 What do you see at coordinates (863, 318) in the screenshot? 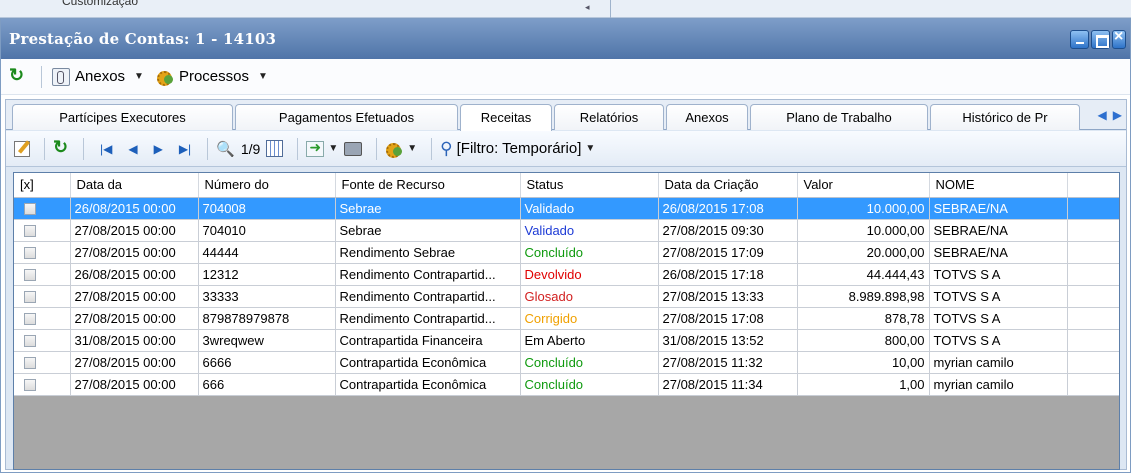
I see `cell-valor: 878,78` at bounding box center [863, 318].